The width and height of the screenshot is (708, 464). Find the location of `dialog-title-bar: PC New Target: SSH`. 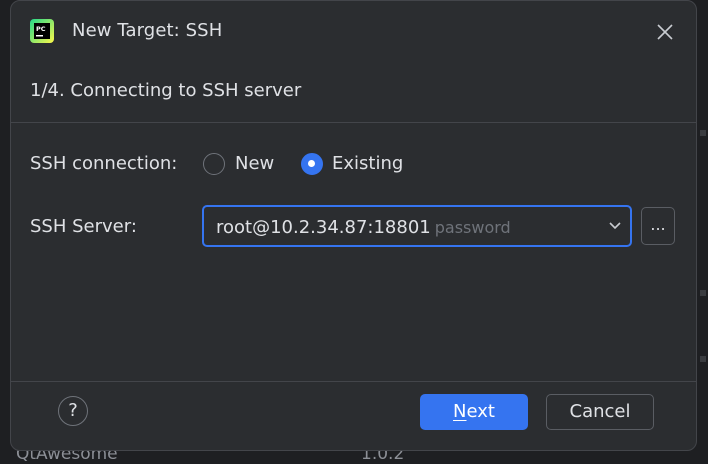

dialog-title-bar: PC New Target: SSH is located at coordinates (353, 32).